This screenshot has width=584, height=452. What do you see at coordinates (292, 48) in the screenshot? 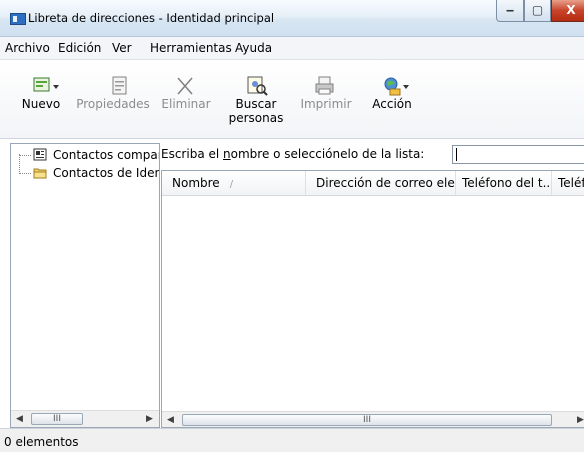
I see `menu-bar: Archivo Edición Ver Herramientas Ayuda` at bounding box center [292, 48].